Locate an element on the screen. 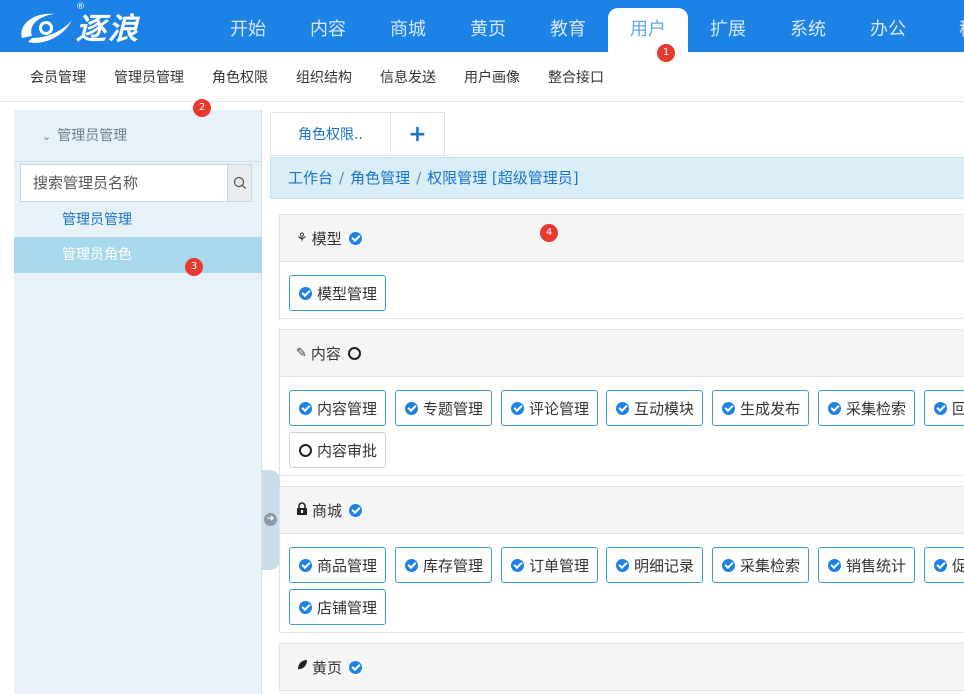  permission-chip: 互动模块 is located at coordinates (655, 408).